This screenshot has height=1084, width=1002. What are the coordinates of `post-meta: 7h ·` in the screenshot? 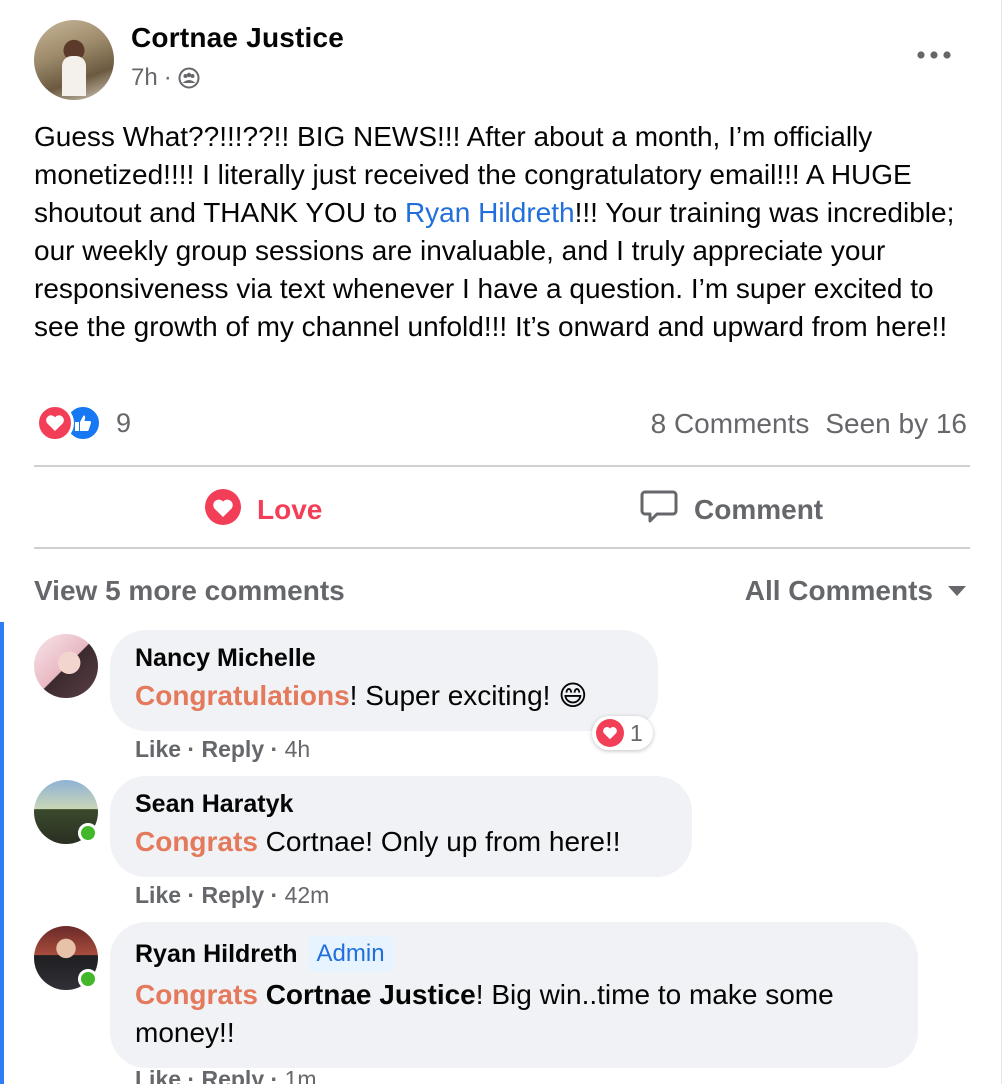 It's located at (165, 78).